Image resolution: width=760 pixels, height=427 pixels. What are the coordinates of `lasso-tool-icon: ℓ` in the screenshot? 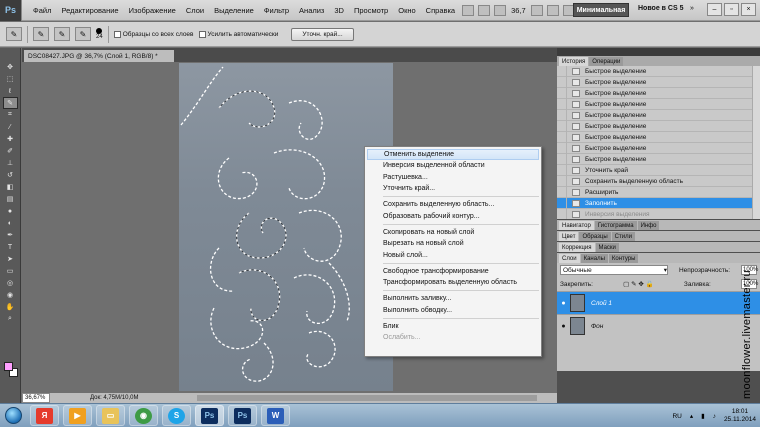 It's located at (10, 91).